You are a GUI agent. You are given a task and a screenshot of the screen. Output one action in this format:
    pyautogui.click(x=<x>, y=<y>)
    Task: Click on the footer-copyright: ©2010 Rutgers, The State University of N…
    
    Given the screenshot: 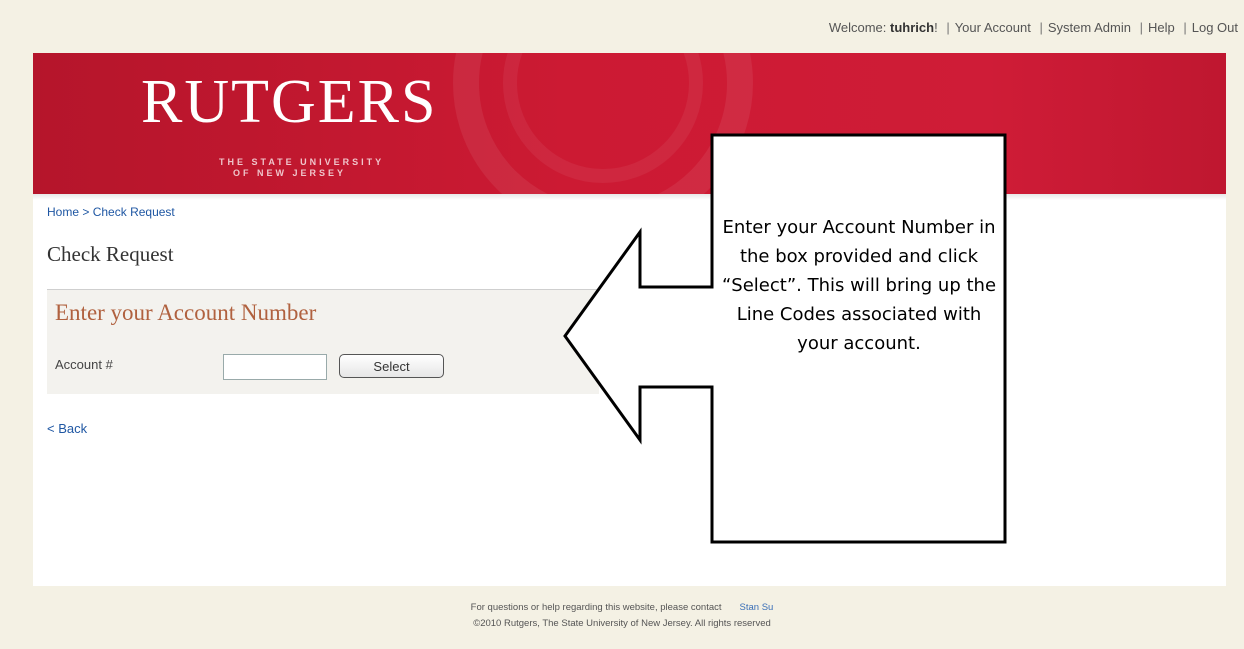 What is the action you would take?
    pyautogui.click(x=622, y=623)
    